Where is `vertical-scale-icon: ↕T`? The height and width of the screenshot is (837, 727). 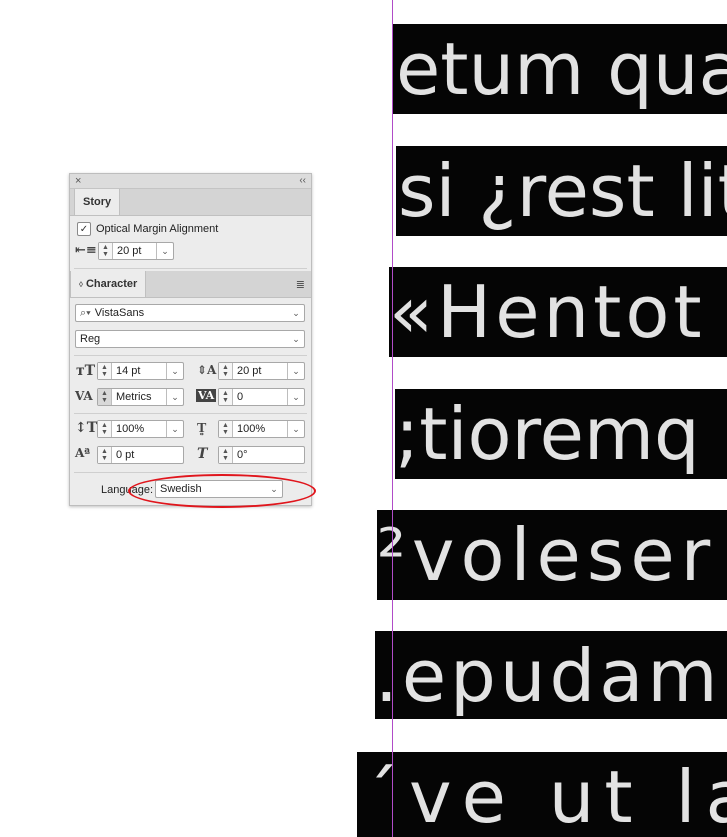 vertical-scale-icon: ↕T is located at coordinates (86, 428).